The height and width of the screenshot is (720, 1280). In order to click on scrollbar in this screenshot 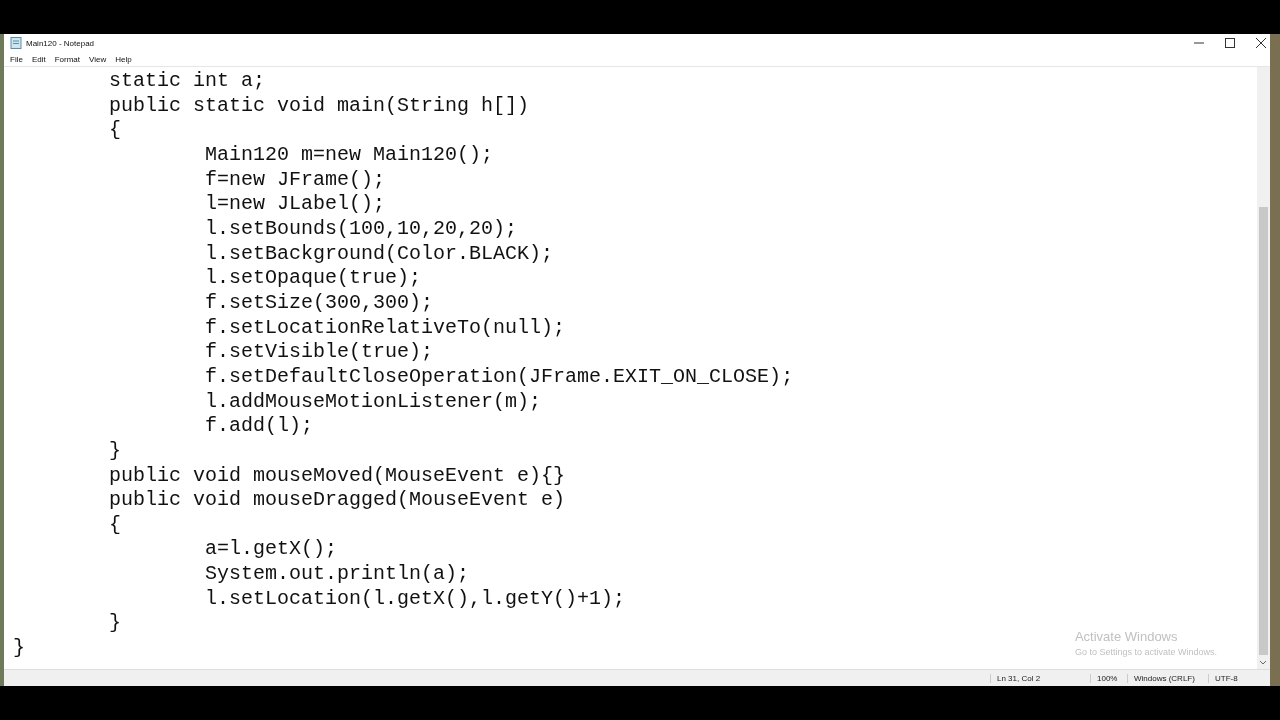, I will do `click(1263, 368)`.